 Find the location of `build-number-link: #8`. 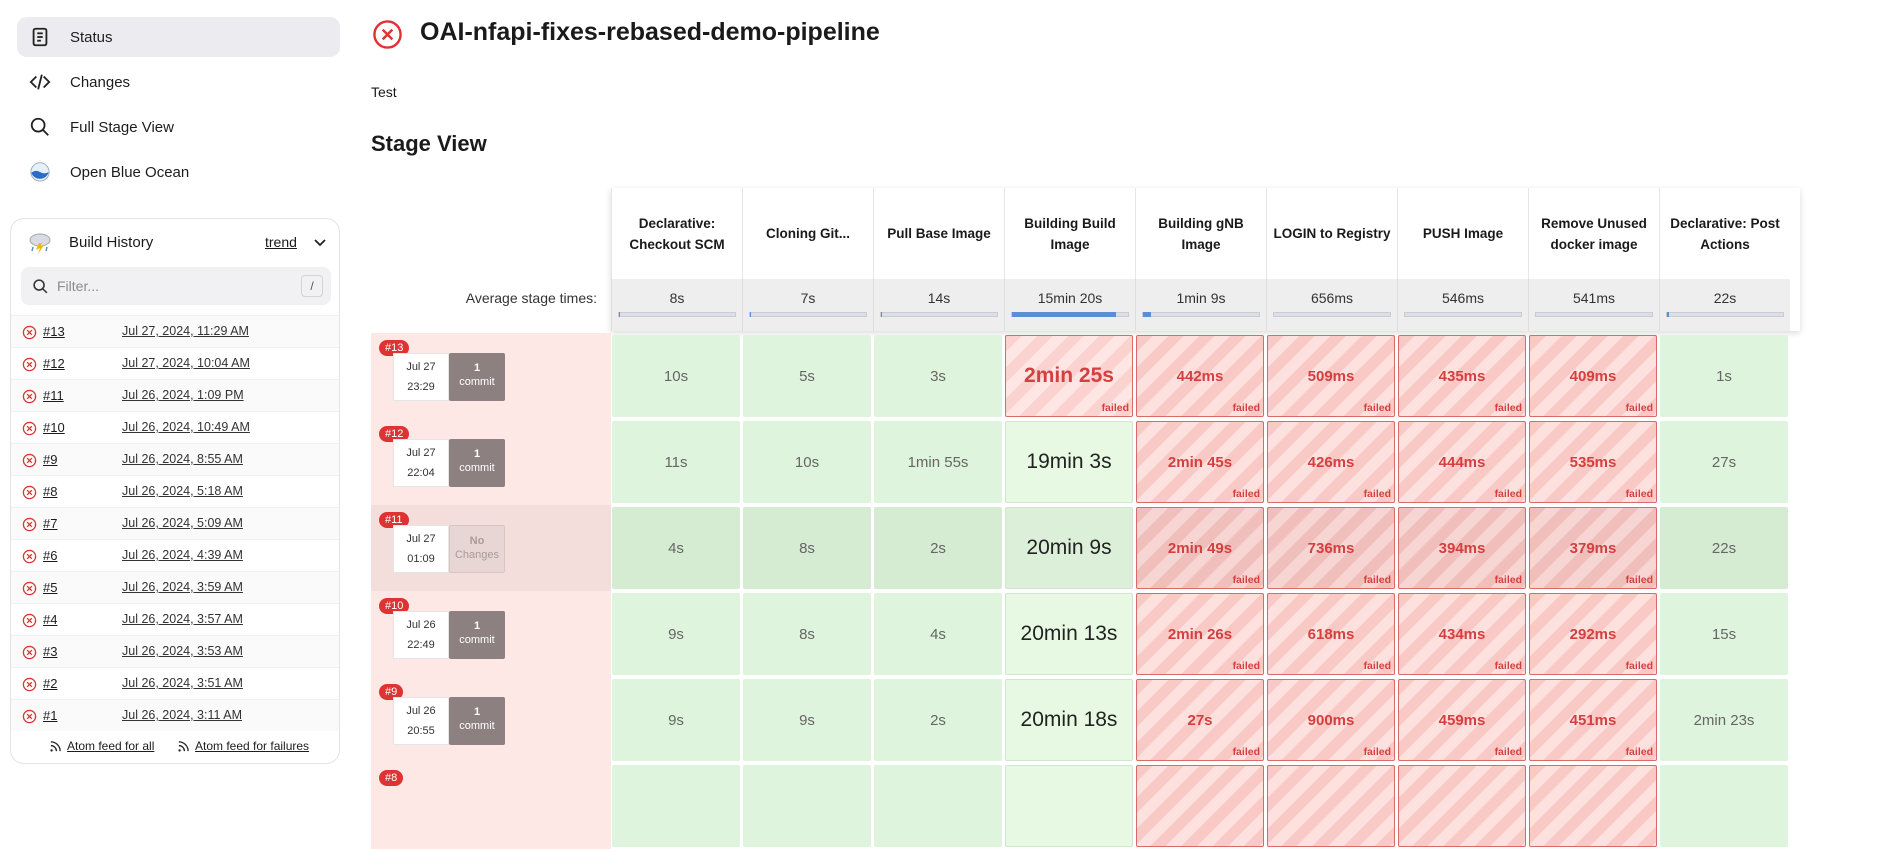

build-number-link: #8 is located at coordinates (50, 491).